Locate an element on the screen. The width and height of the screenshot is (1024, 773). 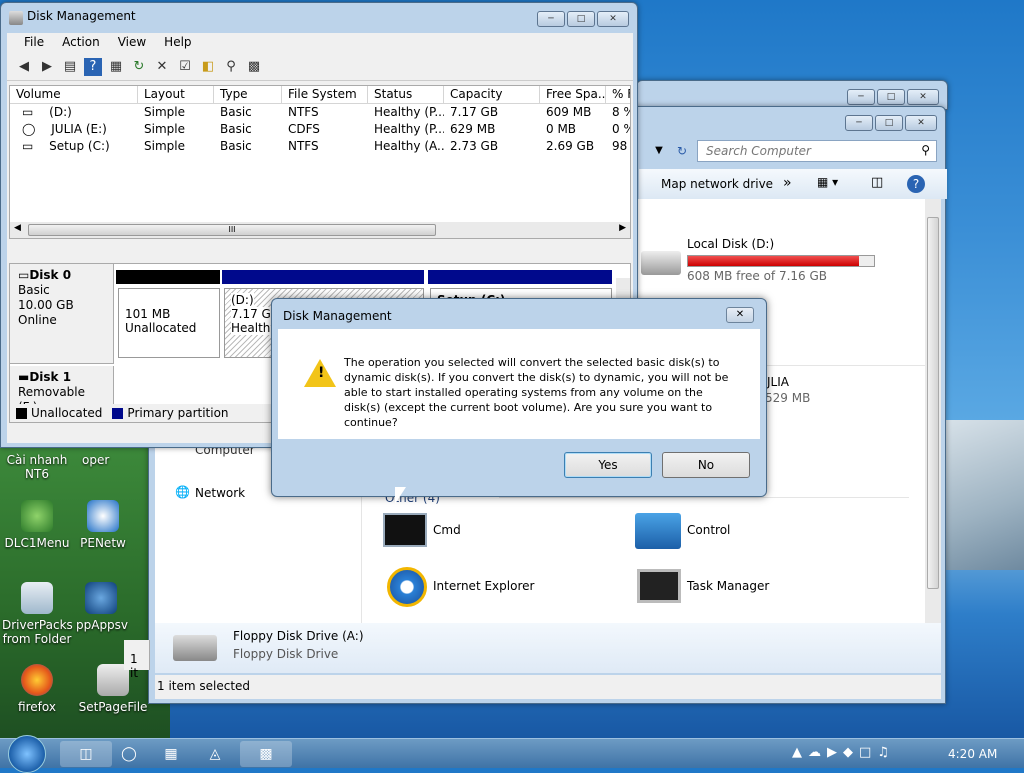
network-globe-icon is located at coordinates (103, 516).